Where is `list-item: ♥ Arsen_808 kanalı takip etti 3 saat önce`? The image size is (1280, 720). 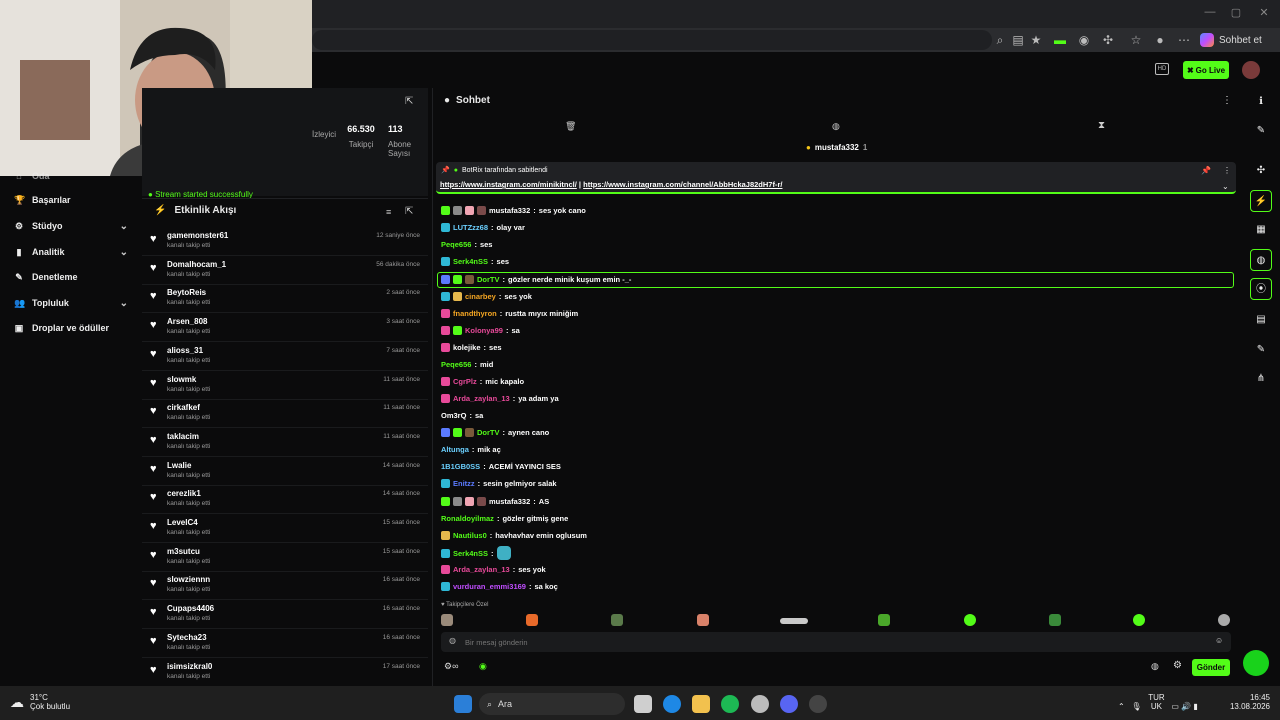
list-item: ♥ Arsen_808 kanalı takip etti 3 saat önce is located at coordinates (285, 328).